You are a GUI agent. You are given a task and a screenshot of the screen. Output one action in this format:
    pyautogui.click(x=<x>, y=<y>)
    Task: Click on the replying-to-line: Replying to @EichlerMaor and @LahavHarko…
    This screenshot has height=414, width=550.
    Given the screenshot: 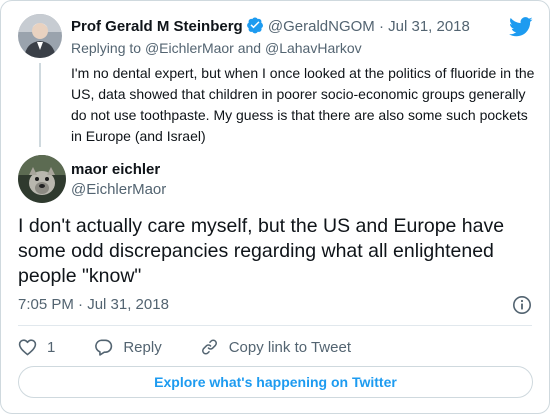 What is the action you would take?
    pyautogui.click(x=216, y=48)
    